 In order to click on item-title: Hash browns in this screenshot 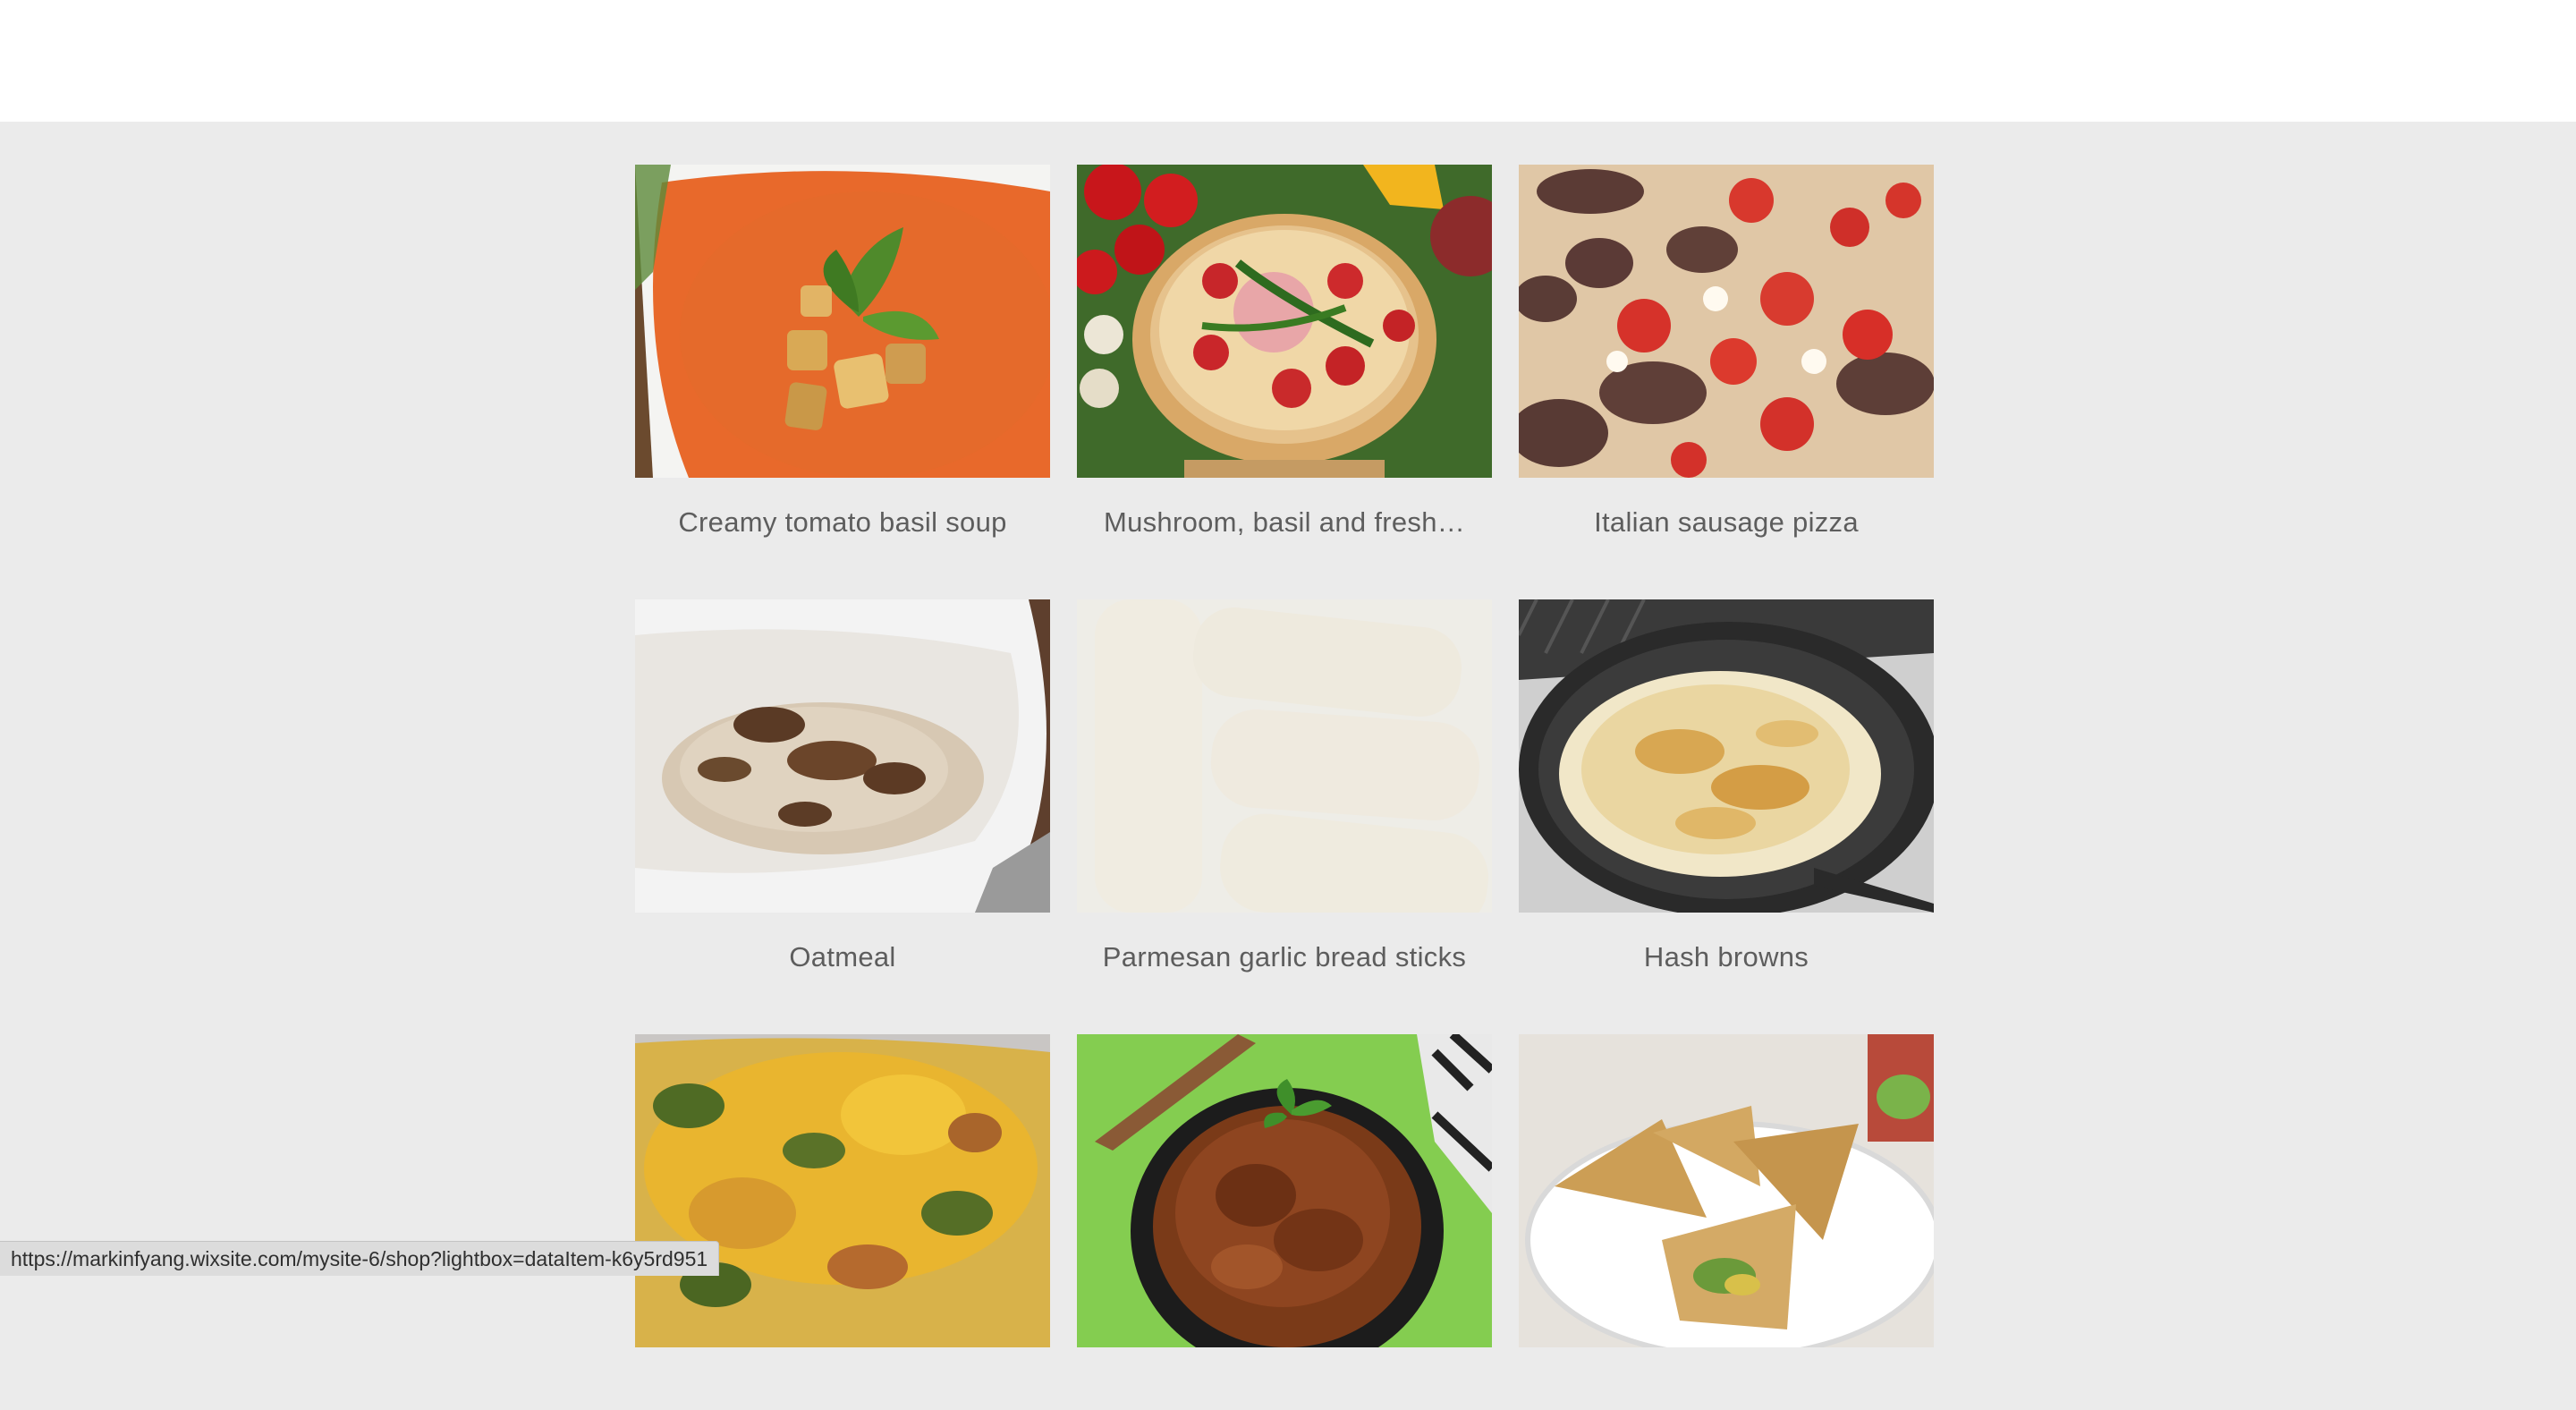, I will do `click(1726, 957)`.